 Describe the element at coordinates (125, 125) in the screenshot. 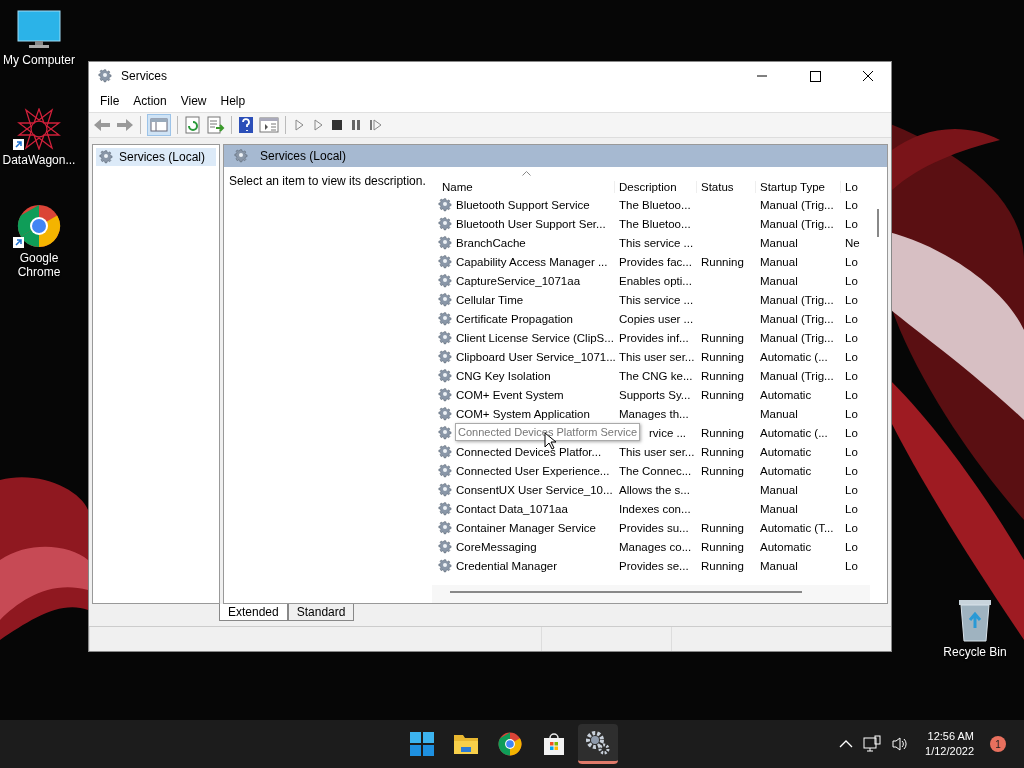

I see `forward-arrow-icon` at that location.